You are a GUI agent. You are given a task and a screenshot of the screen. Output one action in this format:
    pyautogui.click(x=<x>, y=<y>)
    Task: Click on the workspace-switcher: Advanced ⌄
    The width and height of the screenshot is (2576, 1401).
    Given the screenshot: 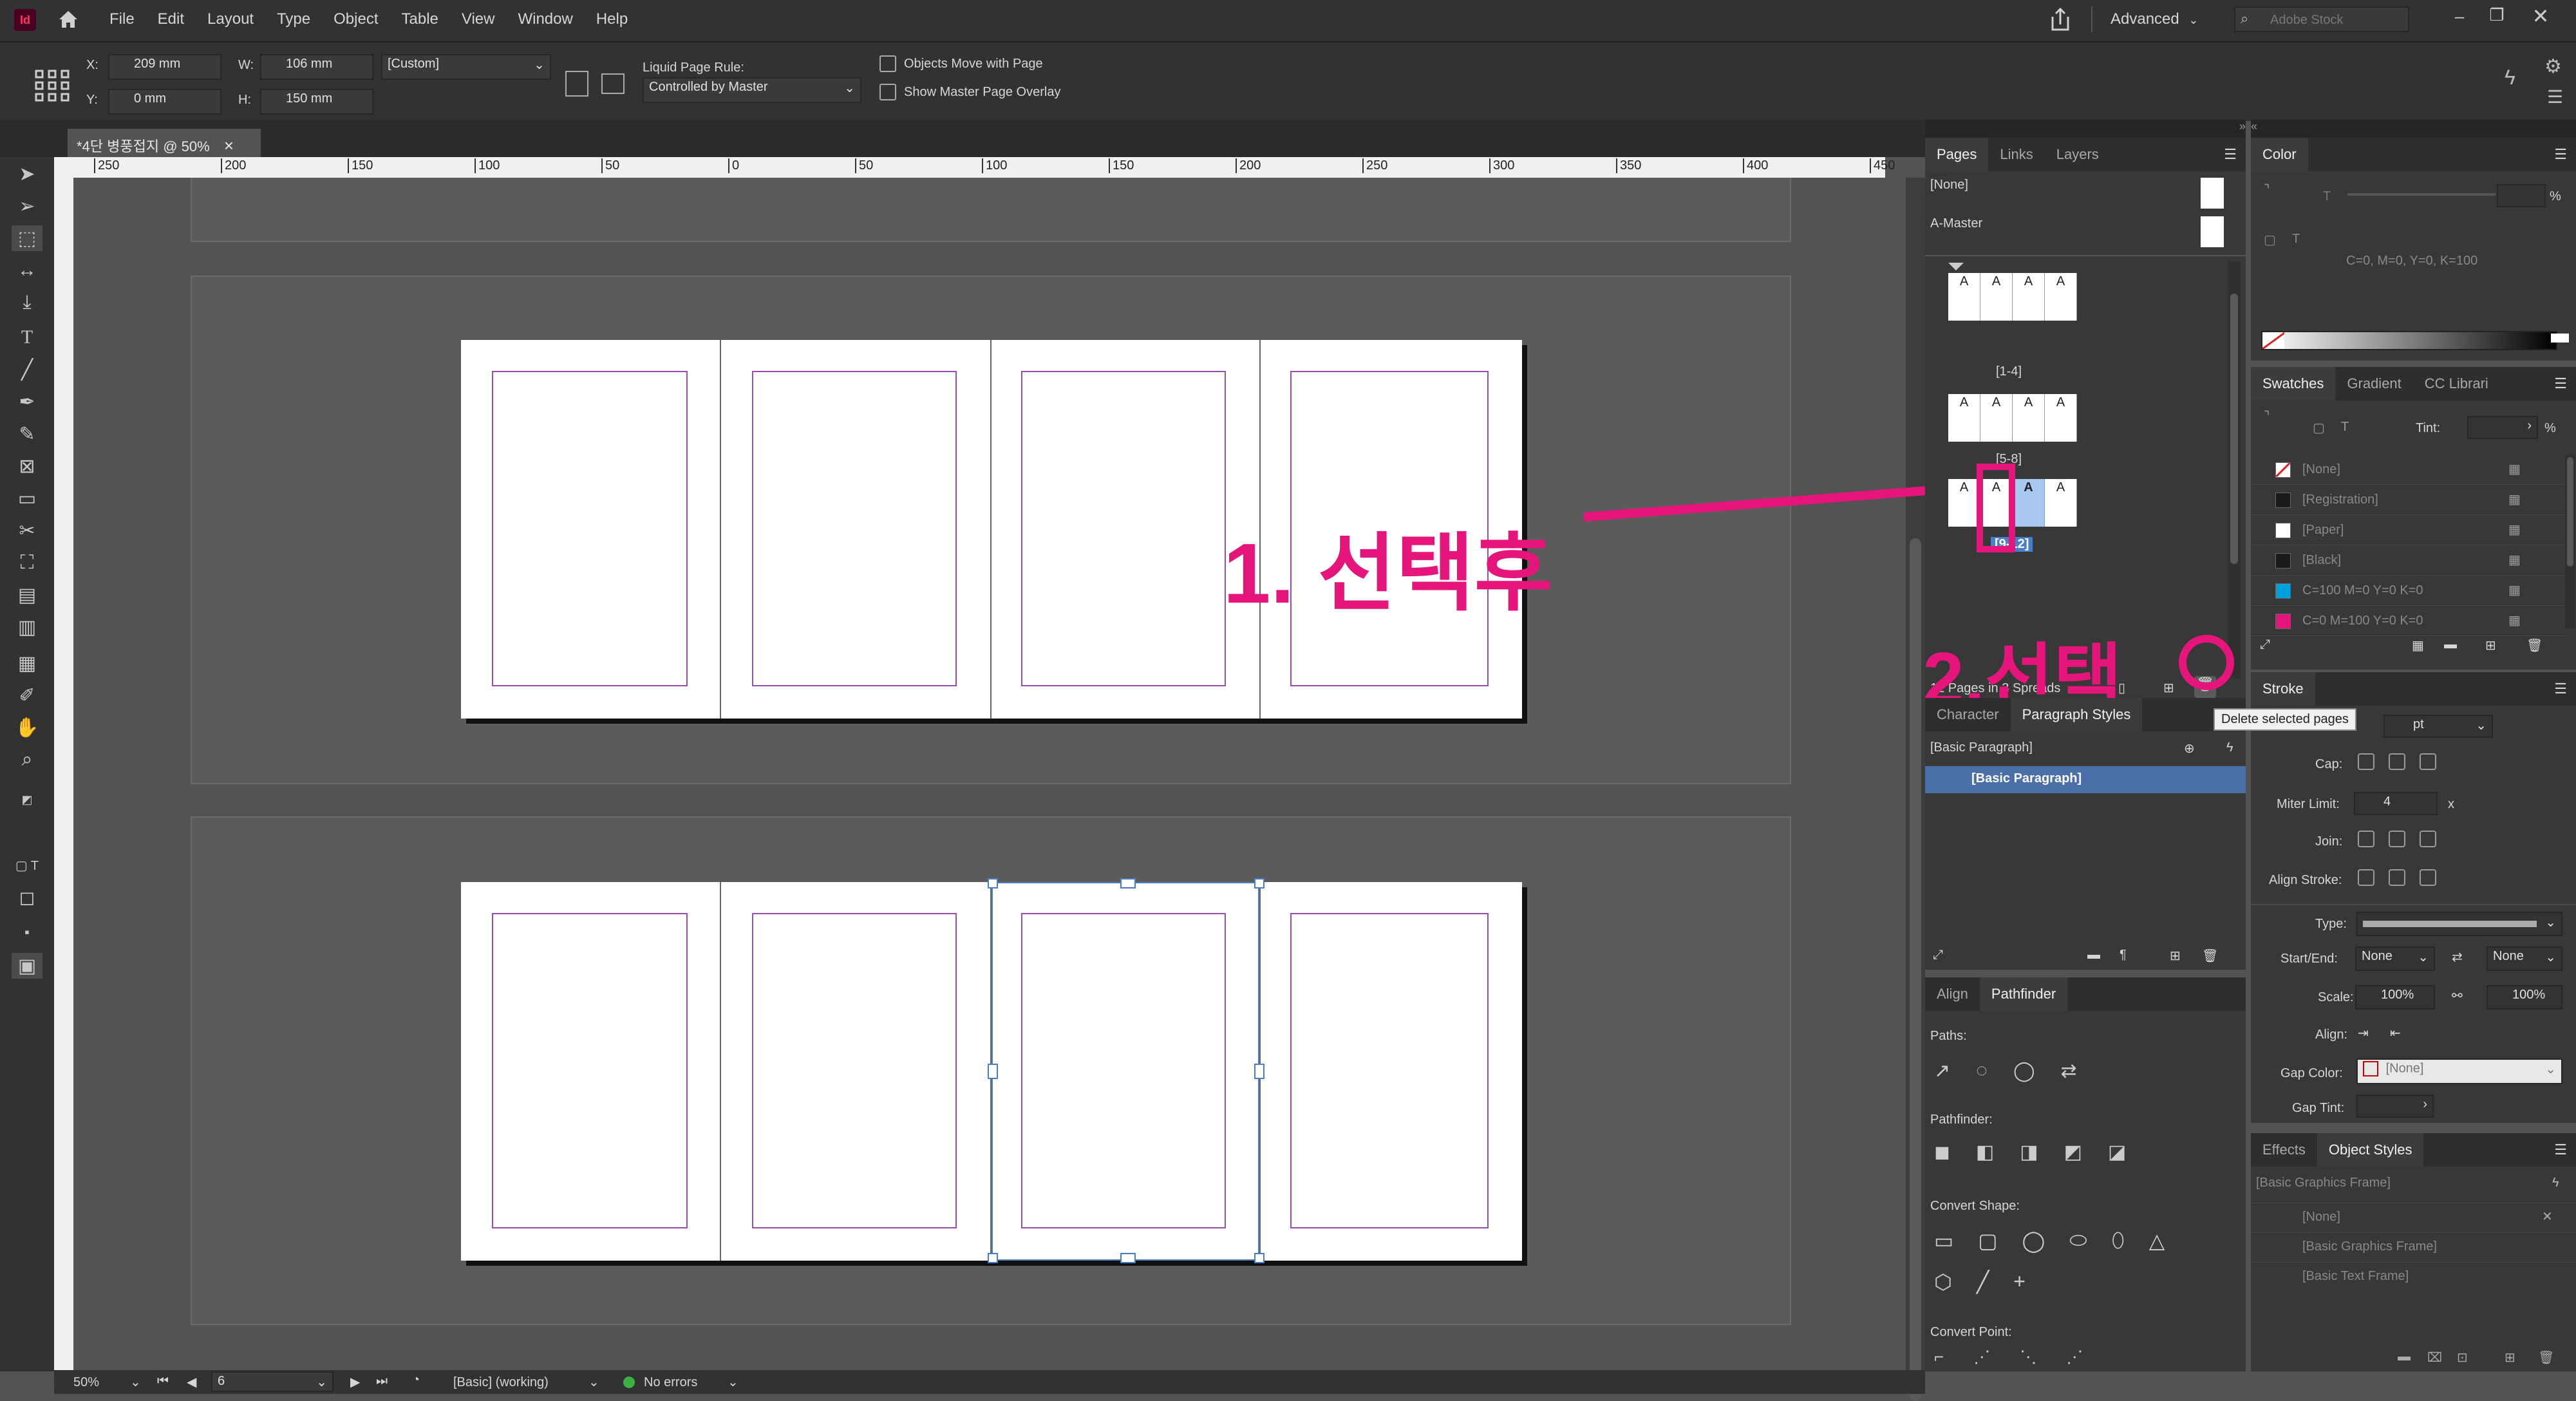 What is the action you would take?
    pyautogui.click(x=2155, y=19)
    